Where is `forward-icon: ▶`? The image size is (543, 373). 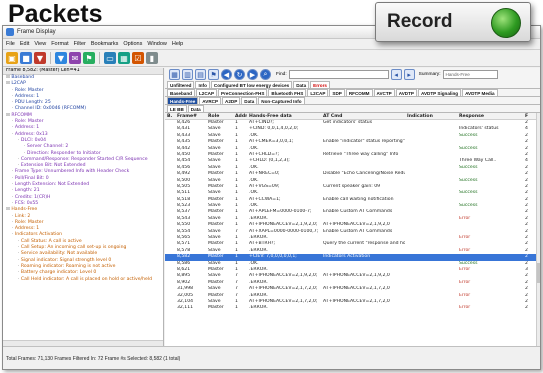
forward-icon: ▶ is located at coordinates (252, 74).